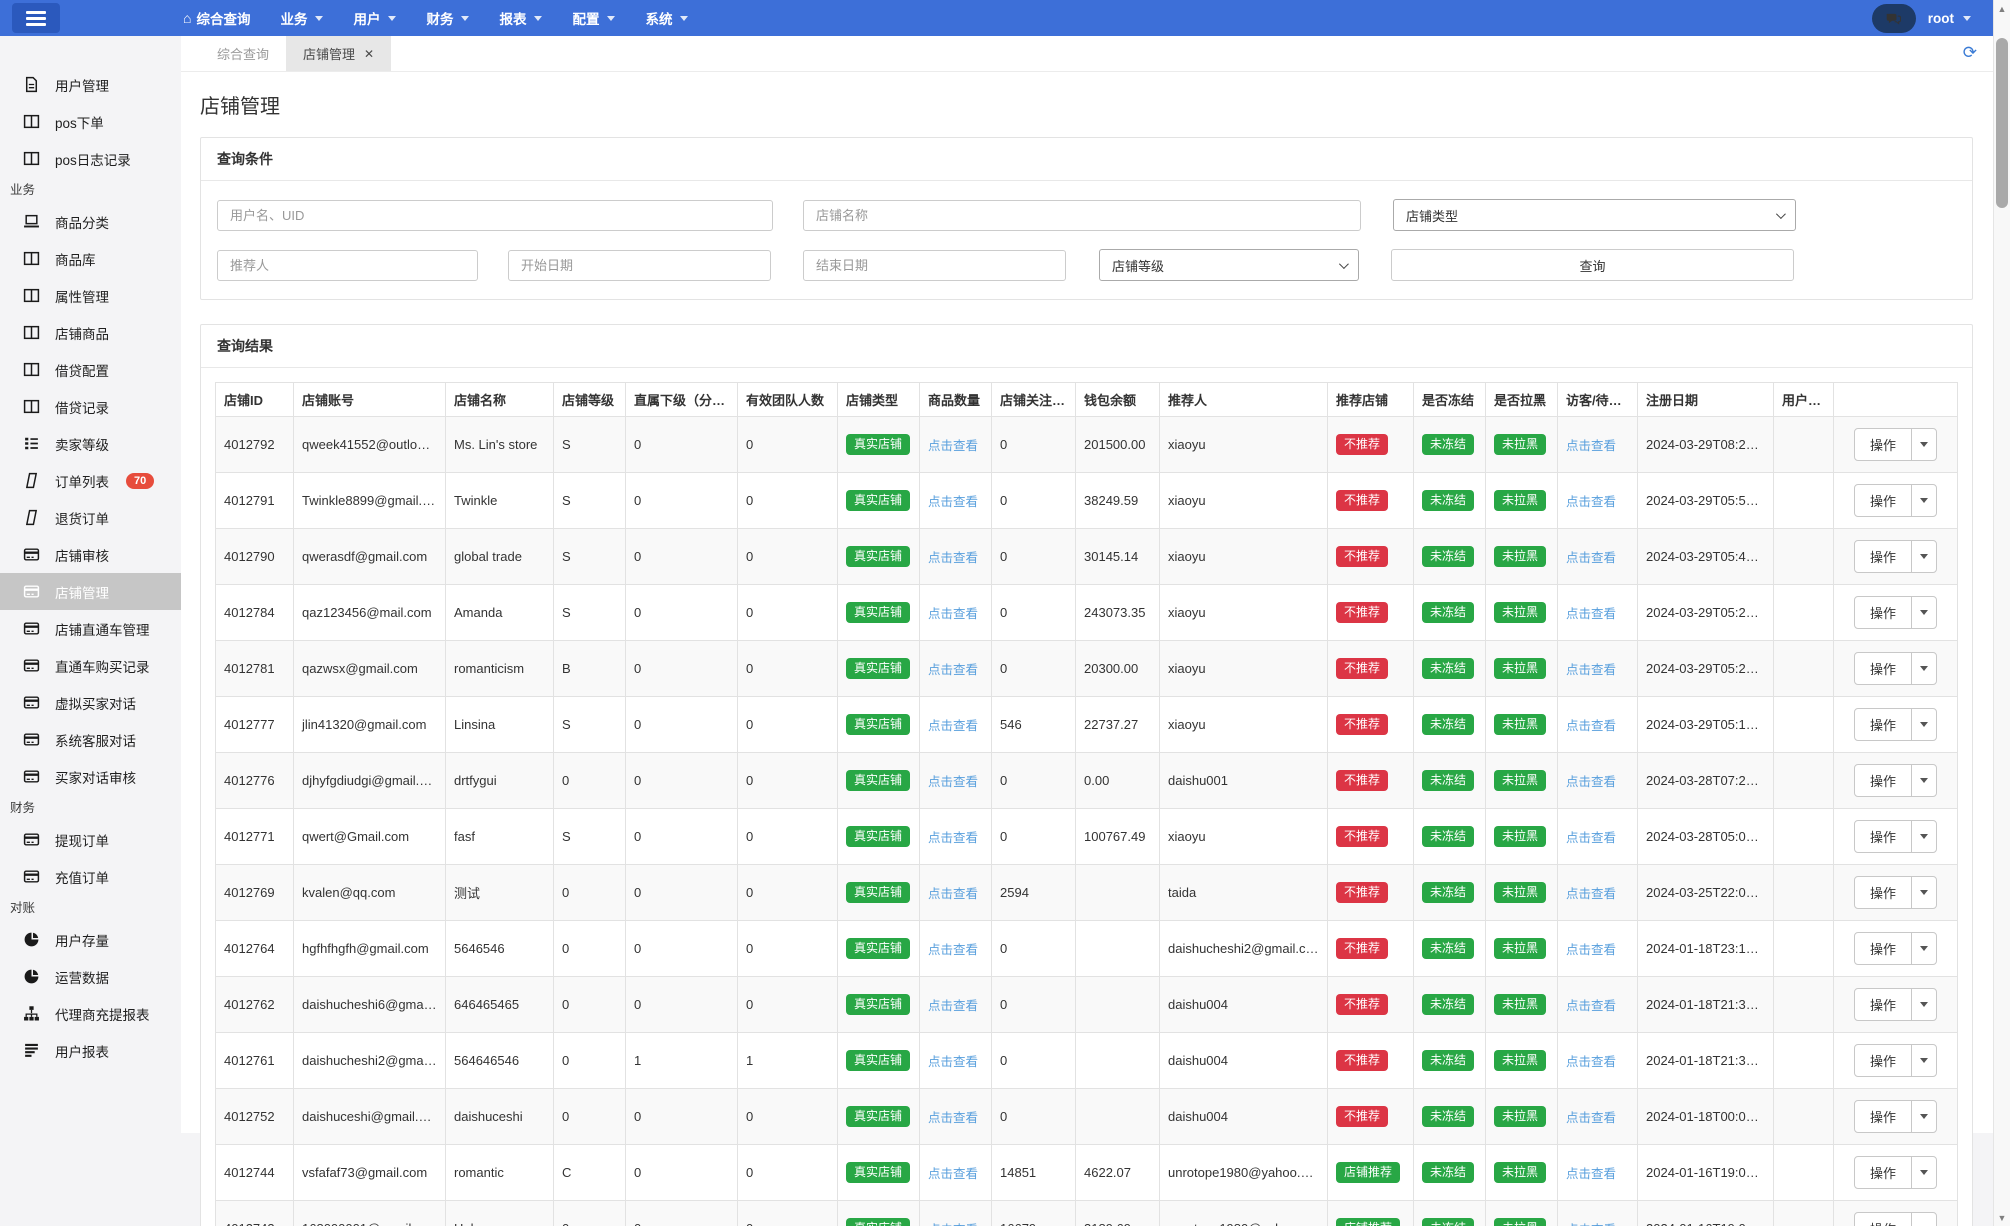 The image size is (2010, 1226). I want to click on sidebar-item-系统客服对话: 系统客服对话, so click(90, 739).